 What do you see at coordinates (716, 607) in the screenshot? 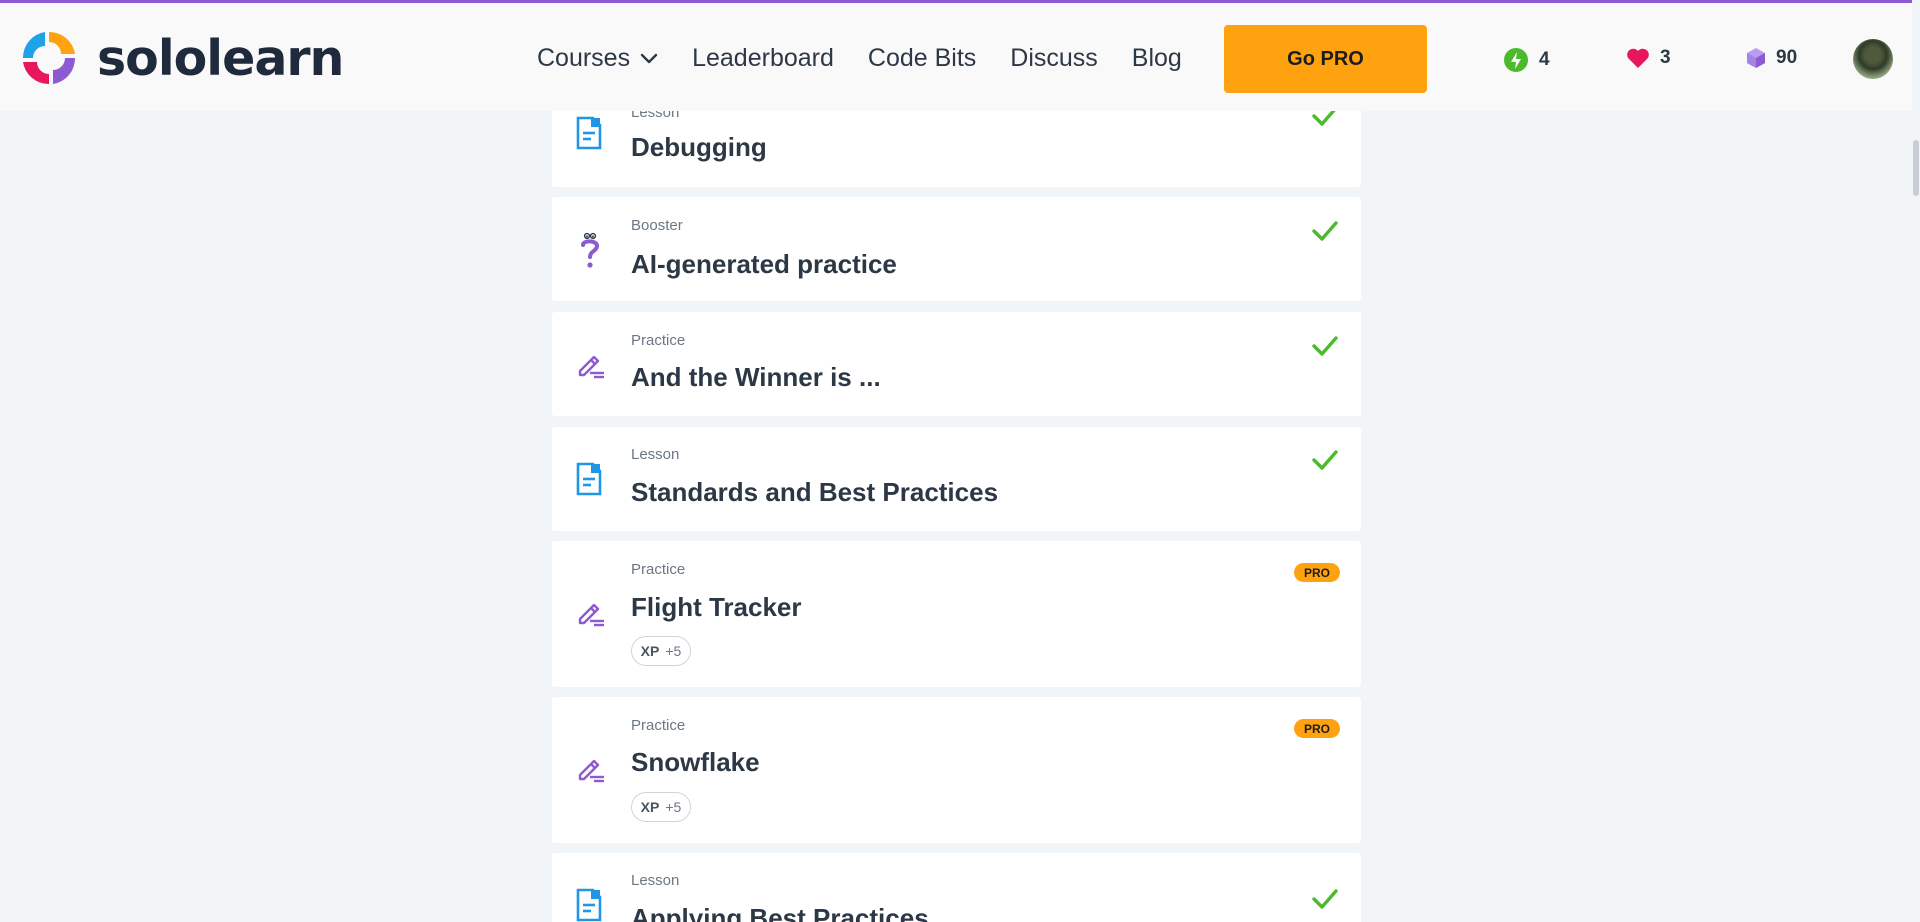
I see `item-title: Flight Tracker` at bounding box center [716, 607].